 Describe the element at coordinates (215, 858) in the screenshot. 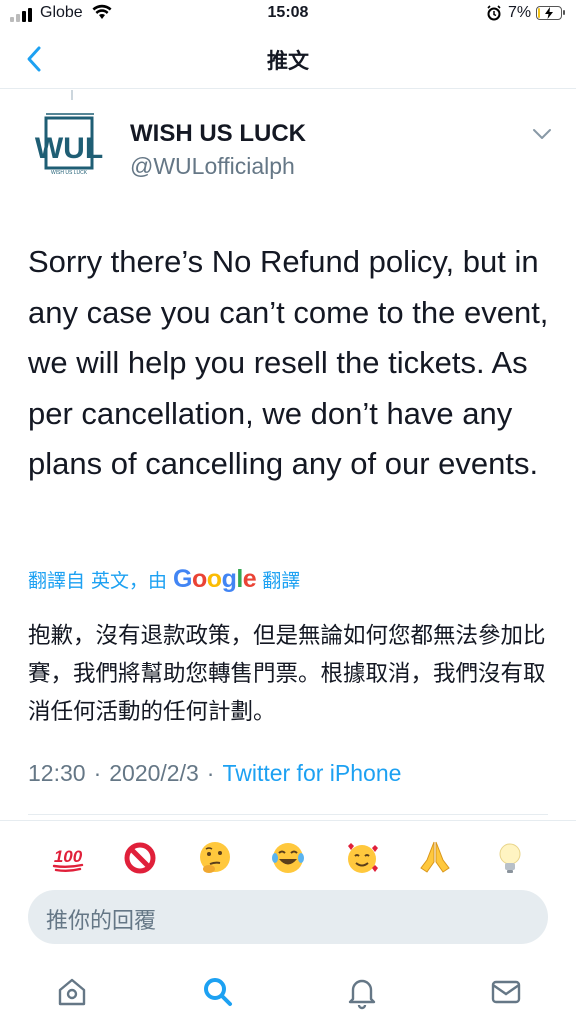

I see `thinking-face-emoji` at that location.